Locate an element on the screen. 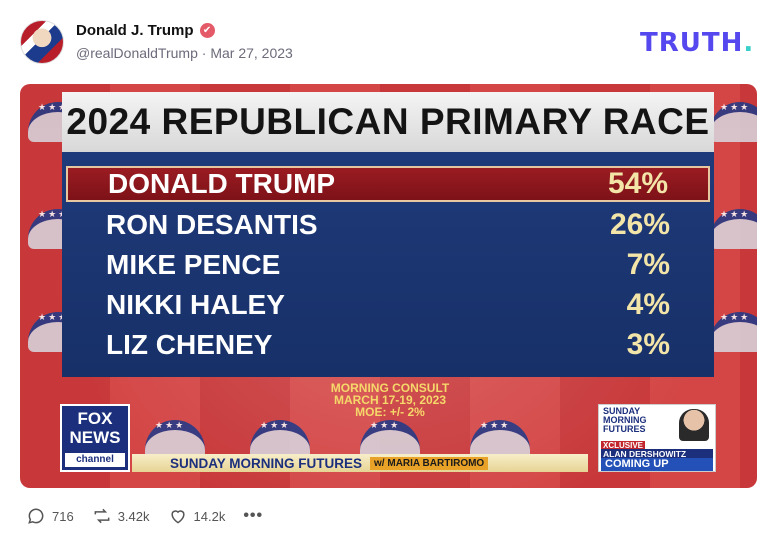 This screenshot has height=548, width=778. show-host: w/ MARIA BARTIROMO is located at coordinates (429, 463).